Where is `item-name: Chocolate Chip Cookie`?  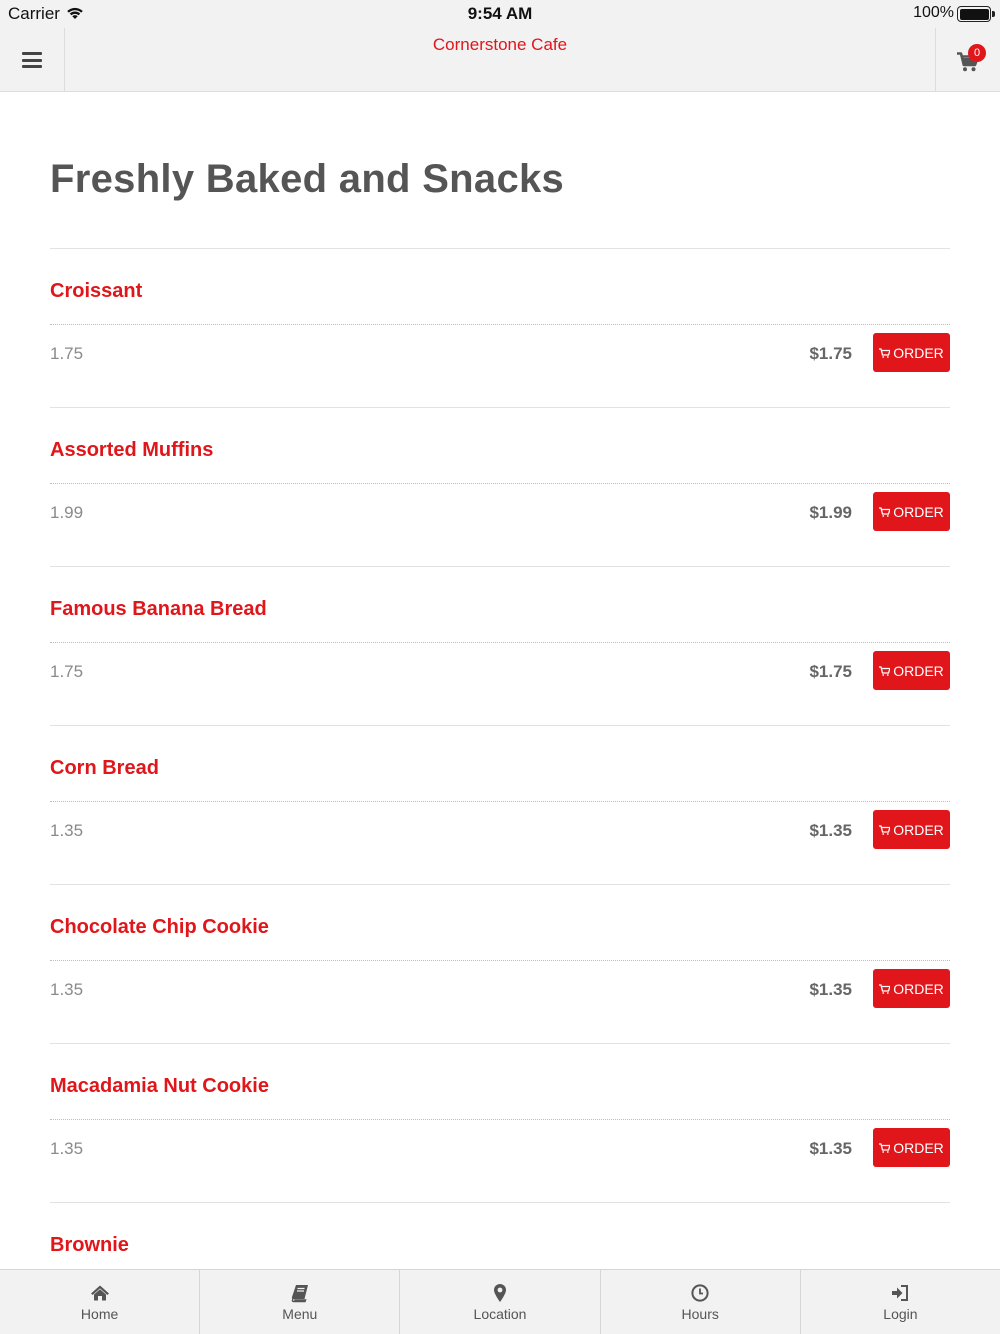
item-name: Chocolate Chip Cookie is located at coordinates (159, 927).